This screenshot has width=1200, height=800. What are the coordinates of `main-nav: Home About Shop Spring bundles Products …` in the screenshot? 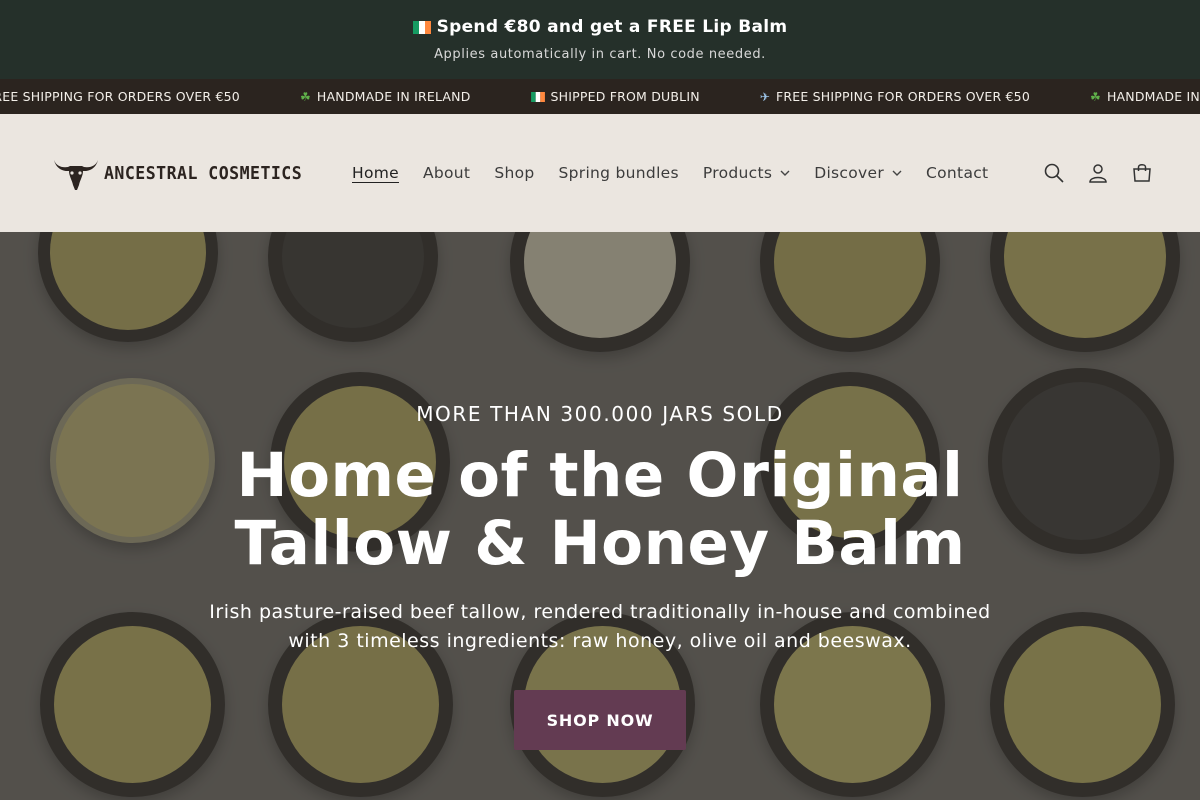 It's located at (670, 173).